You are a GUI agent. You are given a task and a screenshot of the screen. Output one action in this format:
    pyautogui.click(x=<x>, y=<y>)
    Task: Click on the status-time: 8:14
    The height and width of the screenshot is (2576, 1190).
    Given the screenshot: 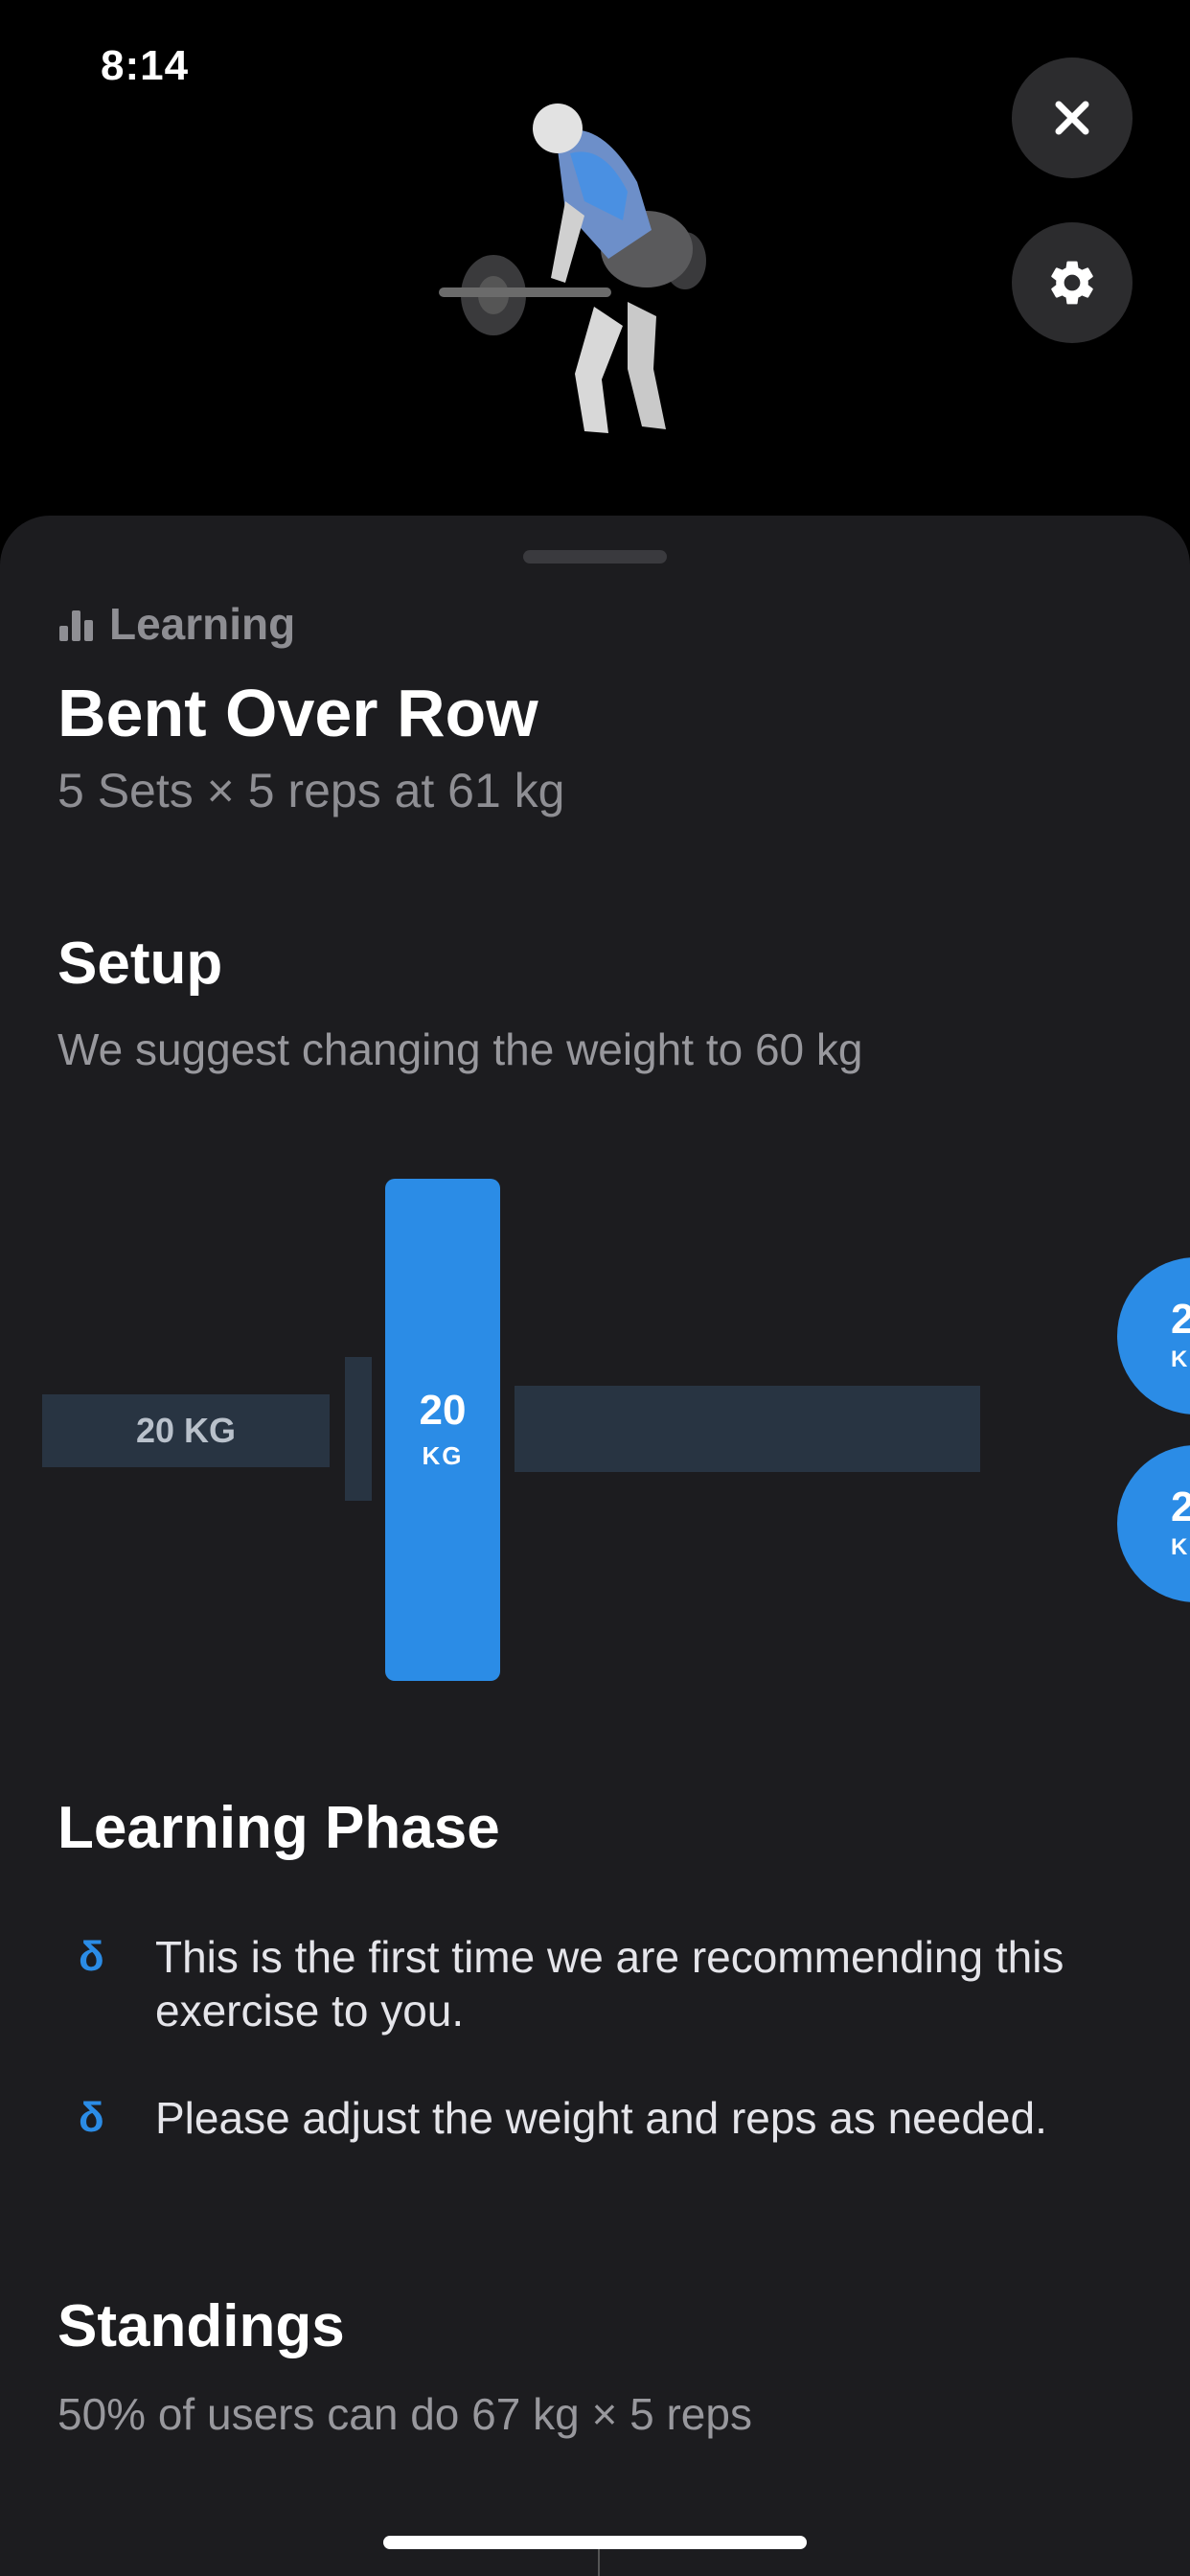 What is the action you would take?
    pyautogui.click(x=146, y=65)
    